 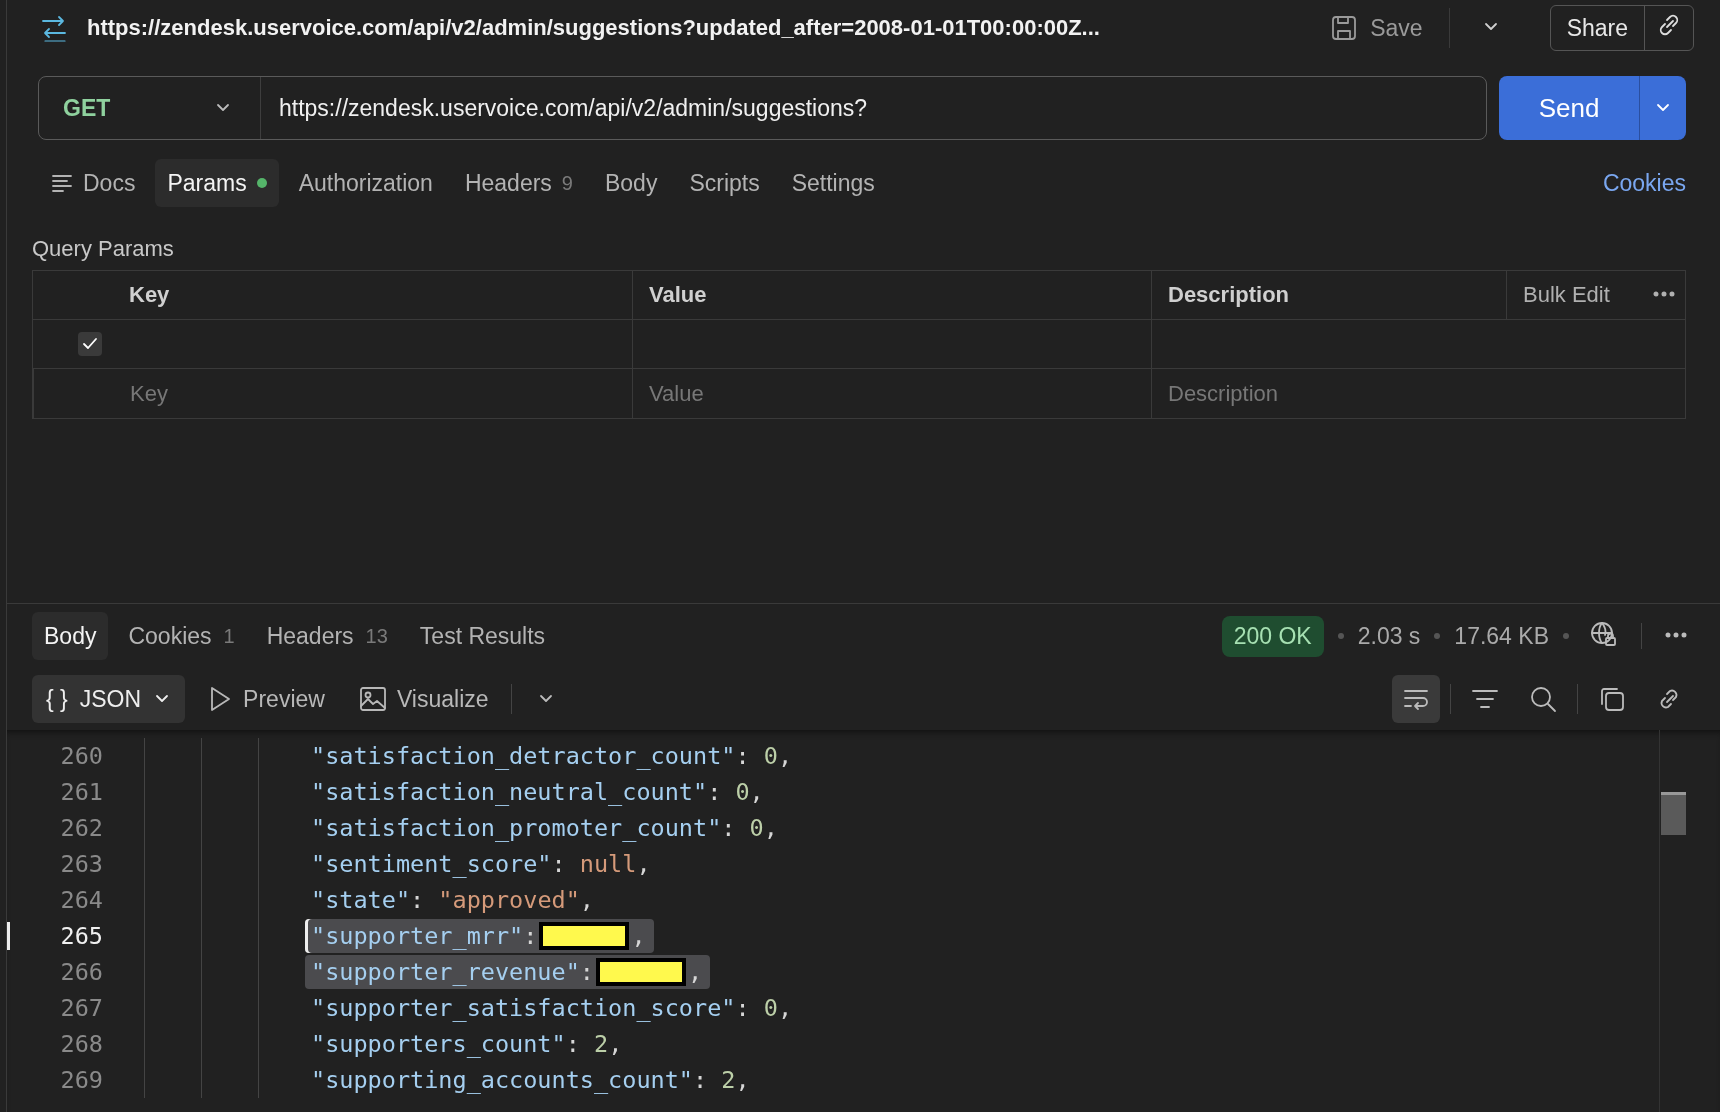 What do you see at coordinates (54, 28) in the screenshot?
I see `arrows-icon` at bounding box center [54, 28].